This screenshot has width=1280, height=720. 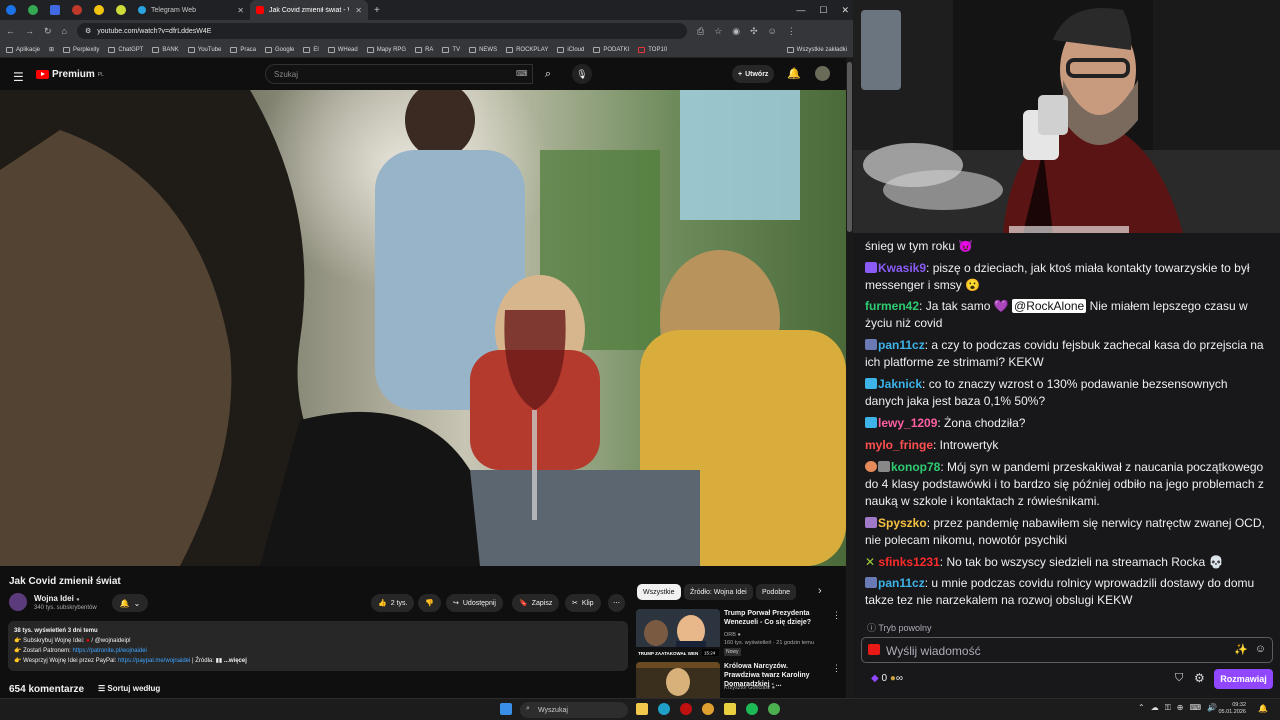 I want to click on chat-username: konop78, so click(x=915, y=467).